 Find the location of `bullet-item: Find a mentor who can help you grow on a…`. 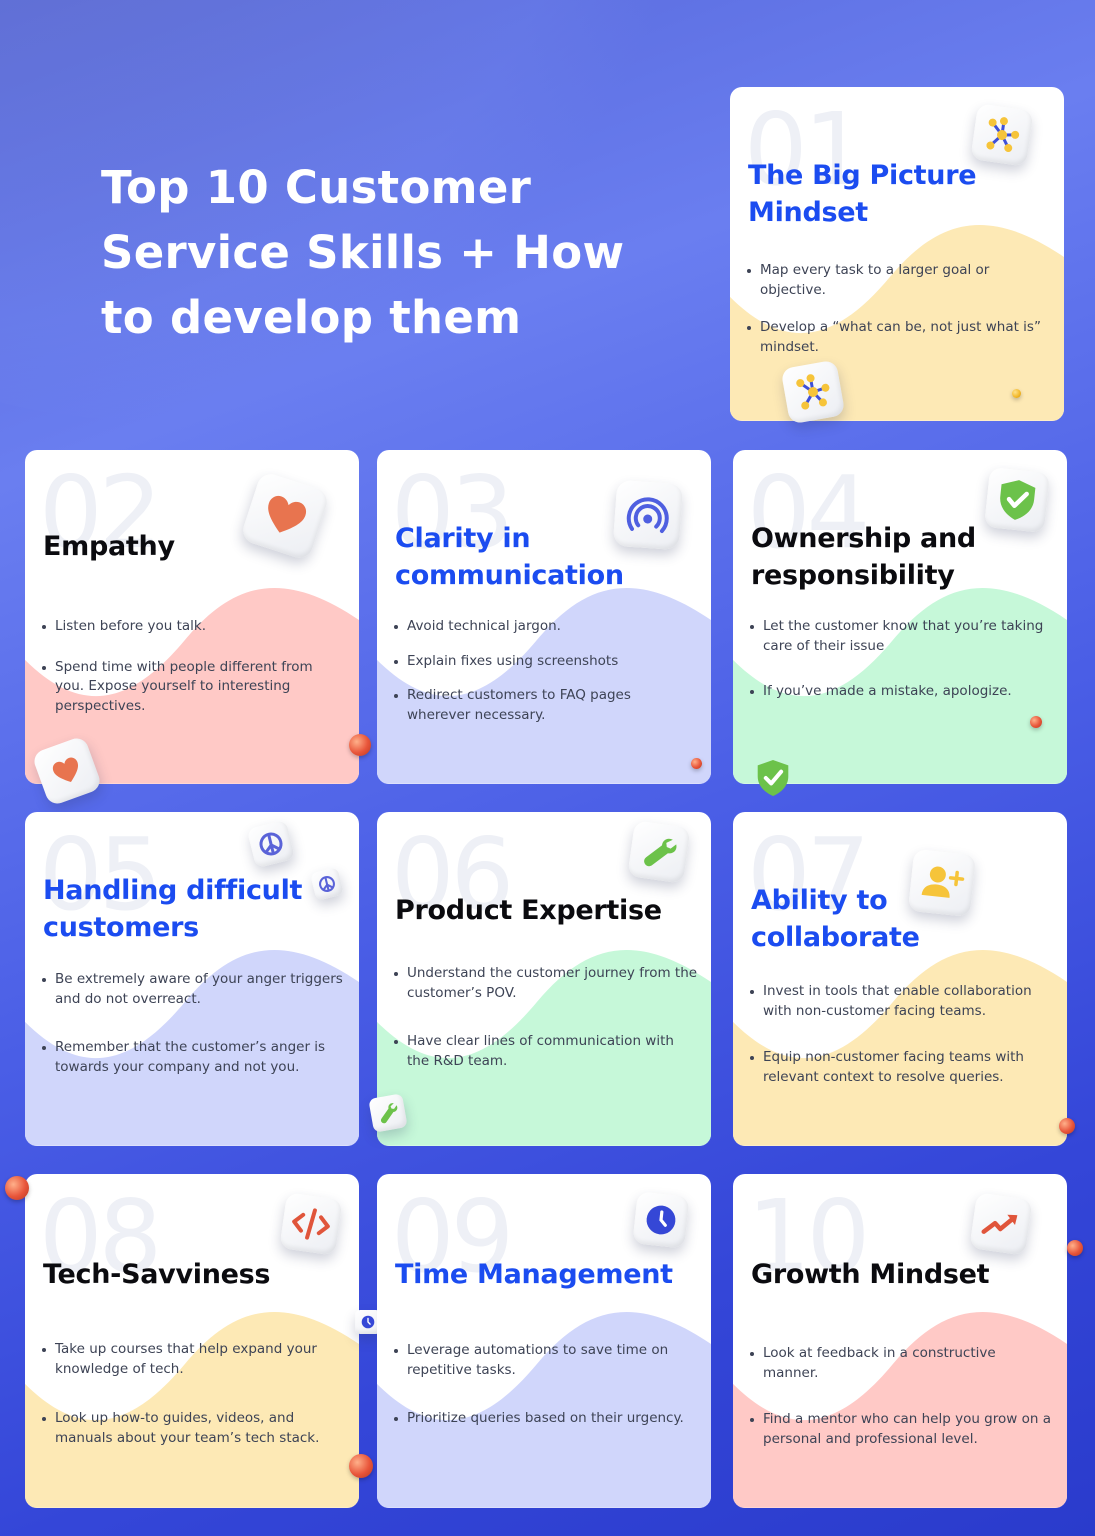

bullet-item: Find a mentor who can help you grow on a… is located at coordinates (901, 1429).